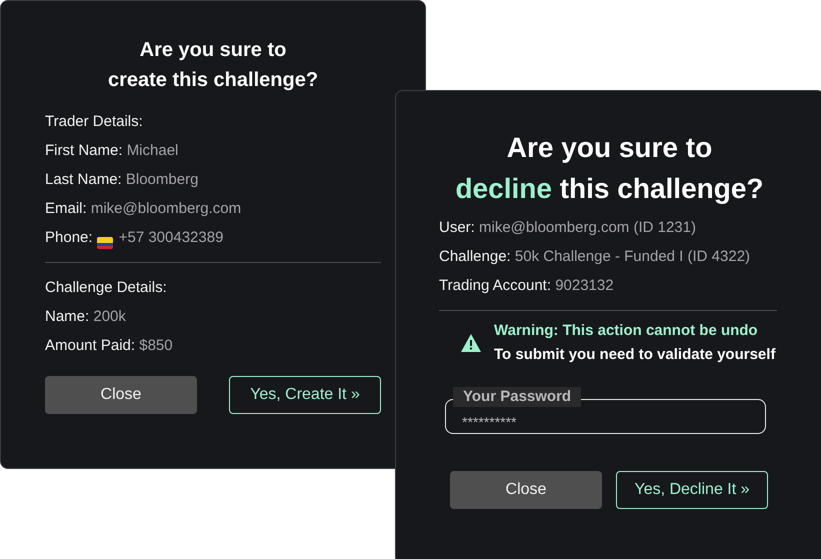 This screenshot has height=559, width=821. Describe the element at coordinates (104, 243) in the screenshot. I see `colombia-flag-icon` at that location.